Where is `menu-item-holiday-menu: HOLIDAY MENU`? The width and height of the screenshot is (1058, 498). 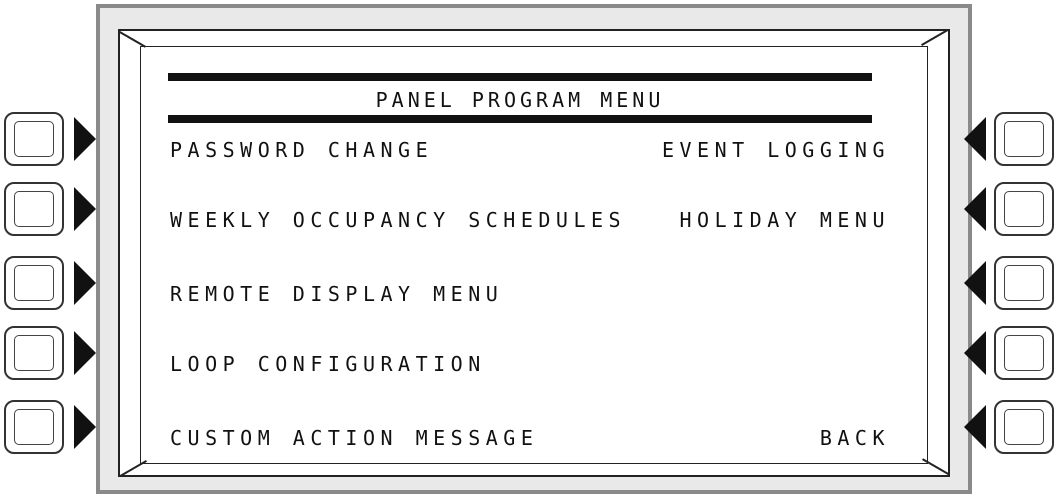 menu-item-holiday-menu: HOLIDAY MENU is located at coordinates (785, 220).